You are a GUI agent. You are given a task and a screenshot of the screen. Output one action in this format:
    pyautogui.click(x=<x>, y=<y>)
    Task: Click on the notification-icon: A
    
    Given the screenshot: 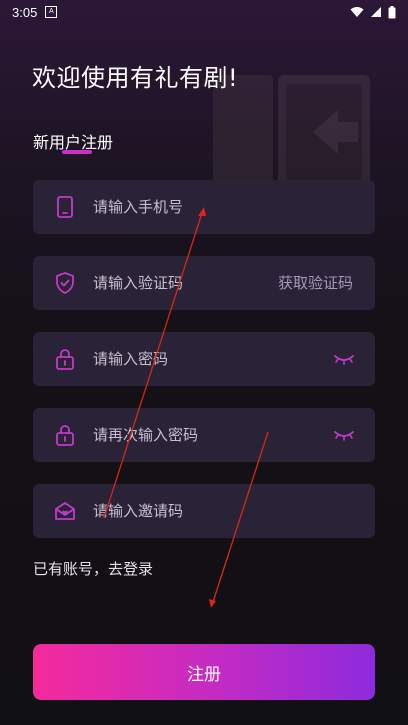 What is the action you would take?
    pyautogui.click(x=51, y=12)
    